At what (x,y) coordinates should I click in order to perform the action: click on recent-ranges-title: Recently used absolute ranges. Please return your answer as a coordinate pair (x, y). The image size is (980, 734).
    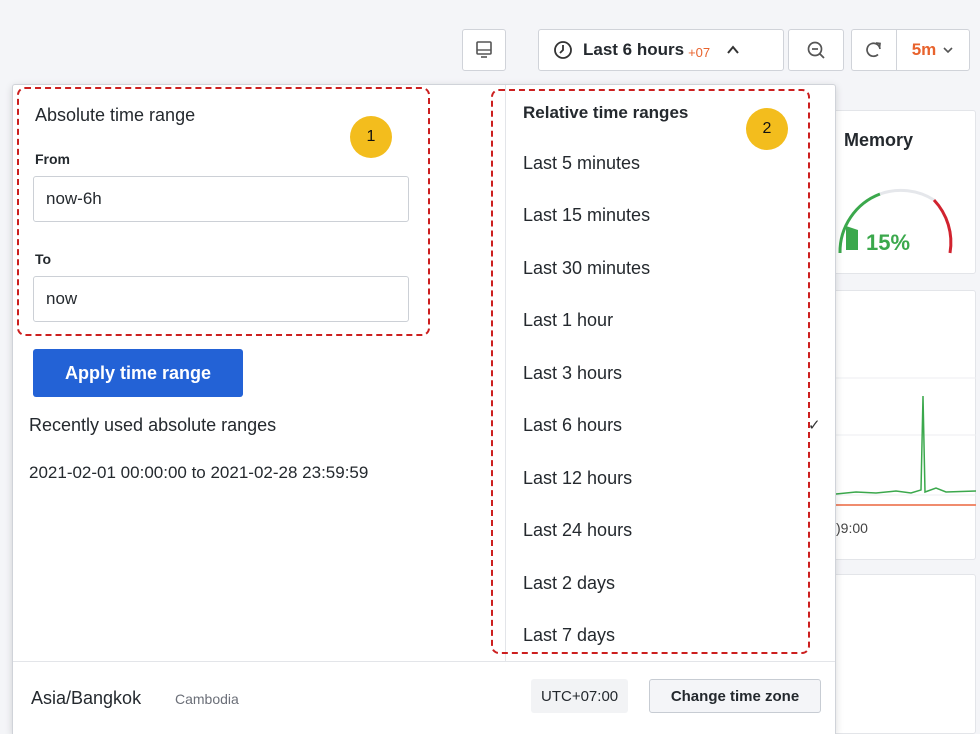
    Looking at the image, I should click on (153, 425).